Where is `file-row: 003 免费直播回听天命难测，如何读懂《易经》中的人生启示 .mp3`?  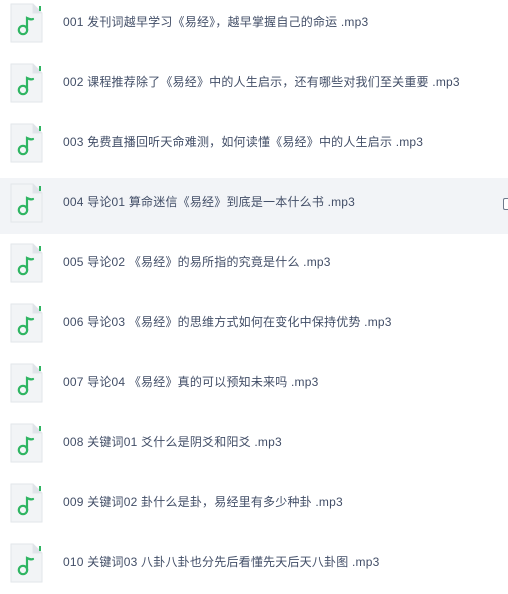 file-row: 003 免费直播回听天命难测，如何读懂《易经》中的人生启示 .mp3 is located at coordinates (254, 146).